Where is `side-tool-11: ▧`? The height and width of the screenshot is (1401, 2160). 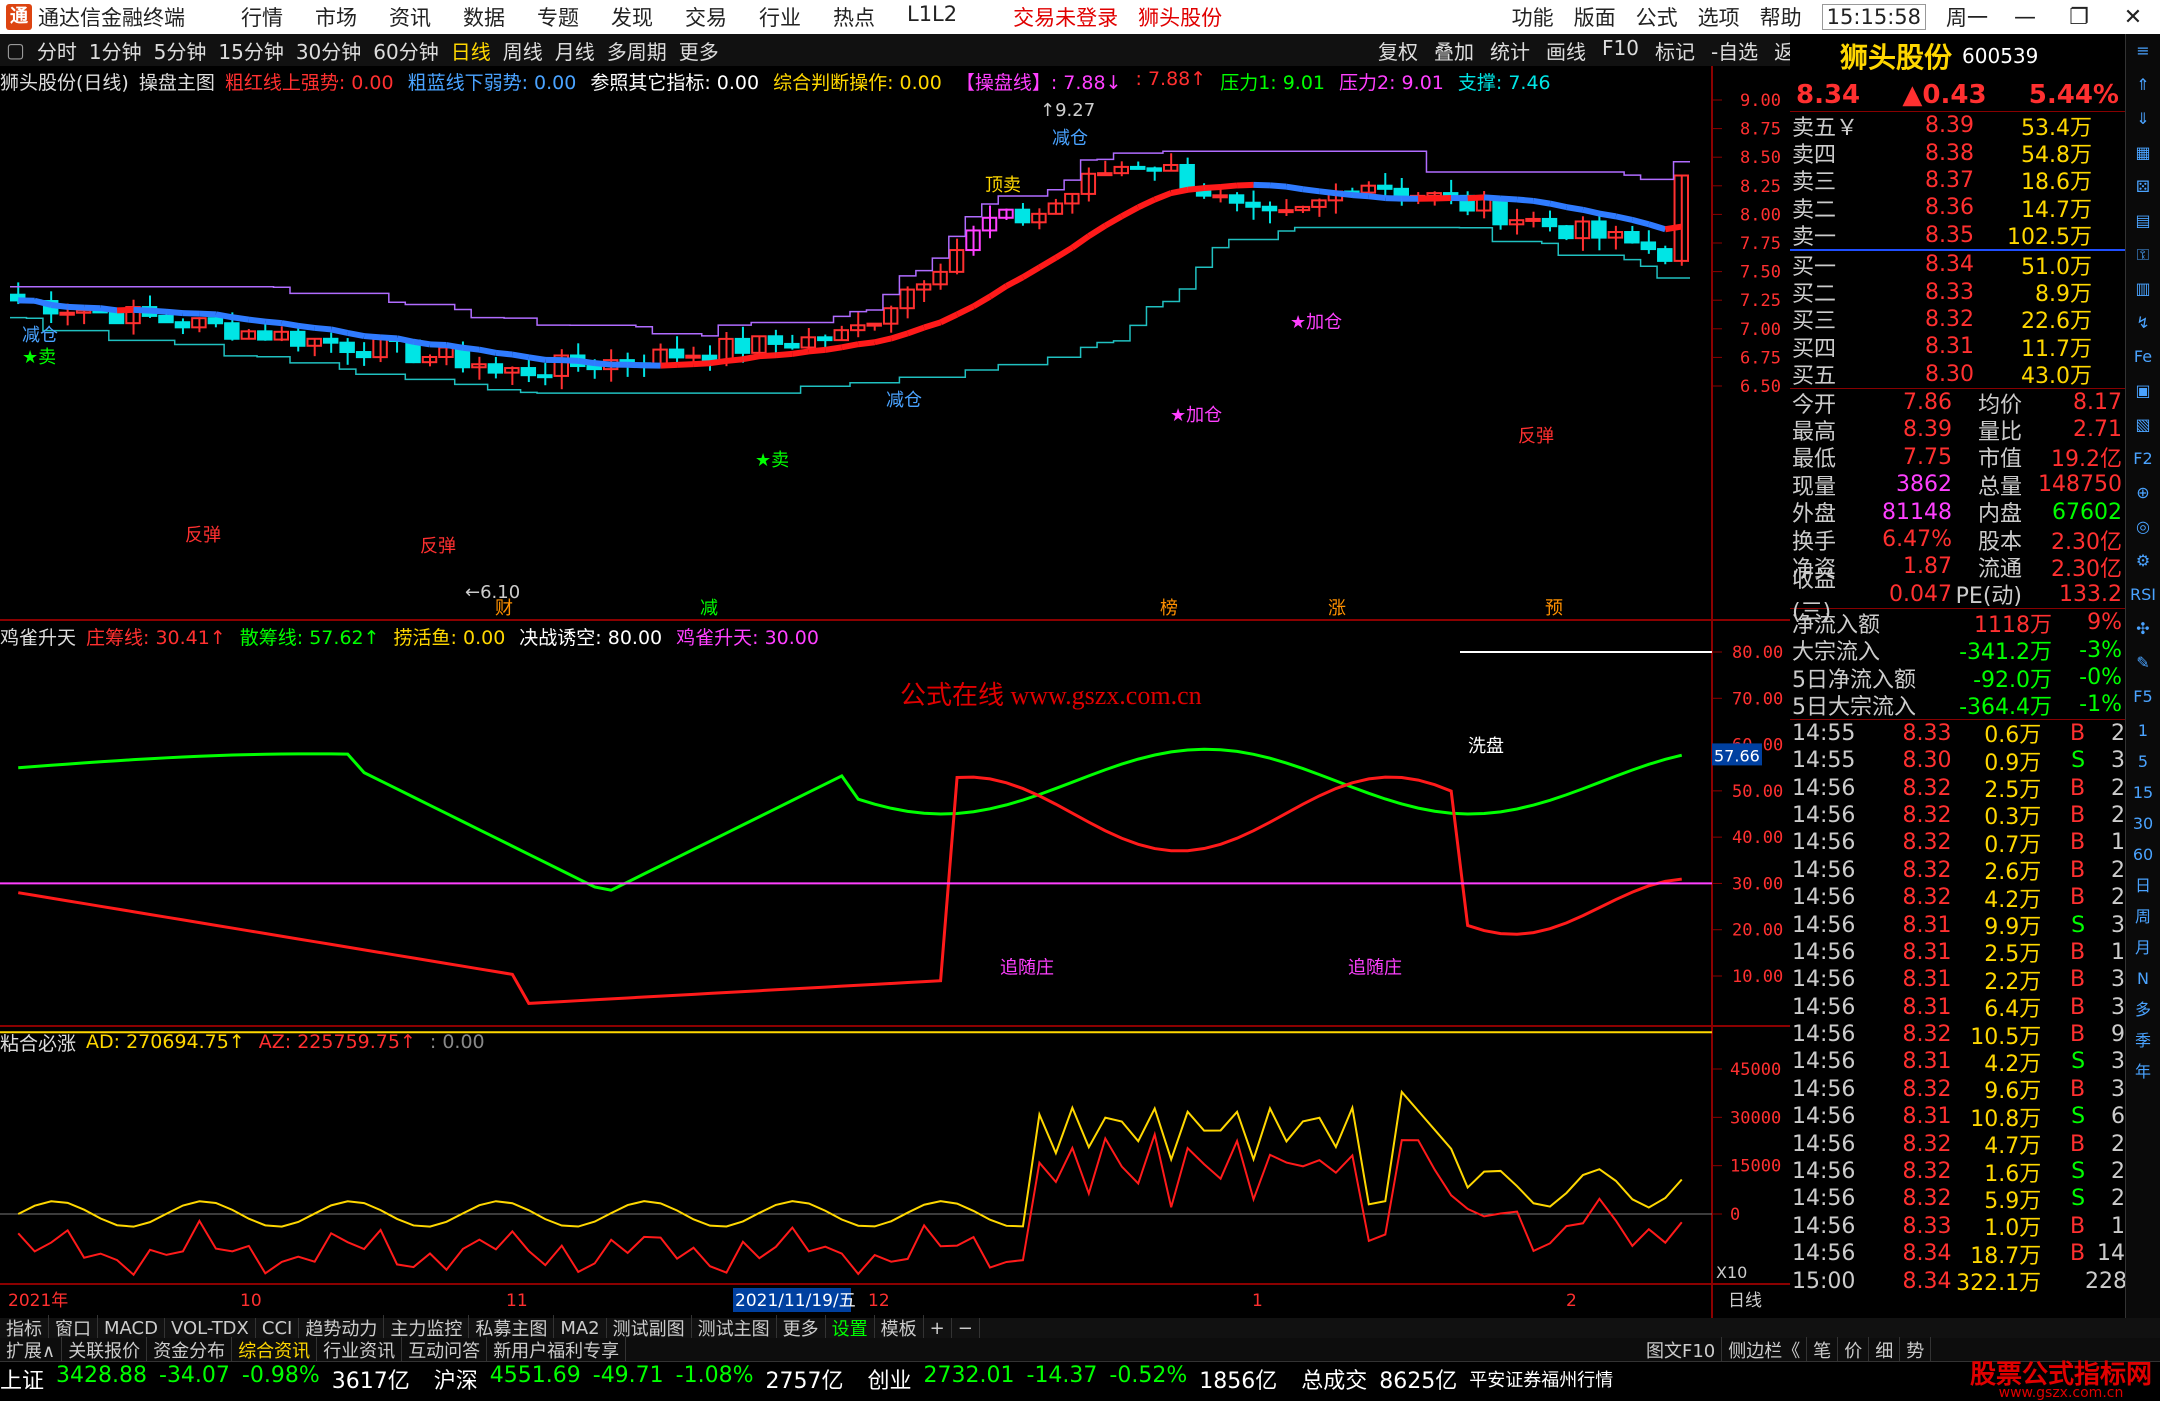
side-tool-11: ▧ is located at coordinates (2143, 425).